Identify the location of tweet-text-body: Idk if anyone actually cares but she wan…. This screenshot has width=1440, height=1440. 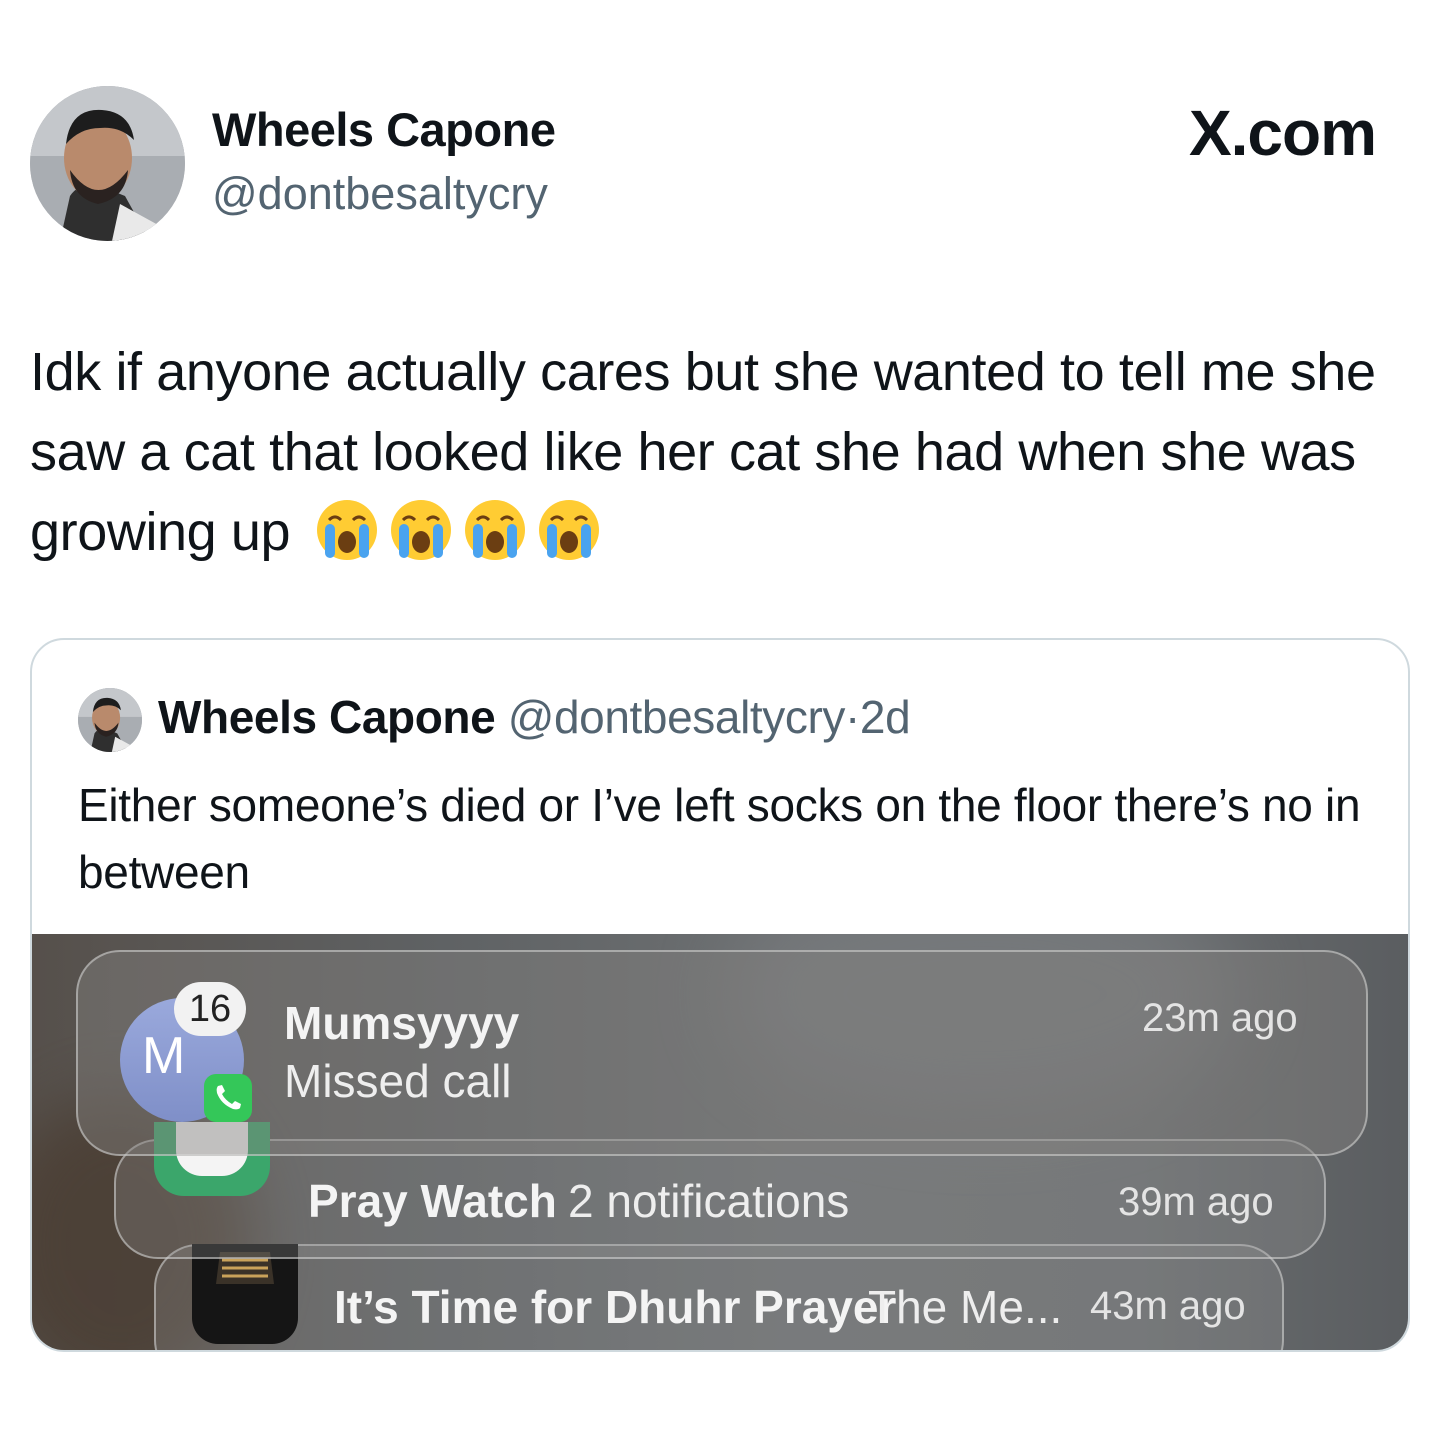
(703, 452).